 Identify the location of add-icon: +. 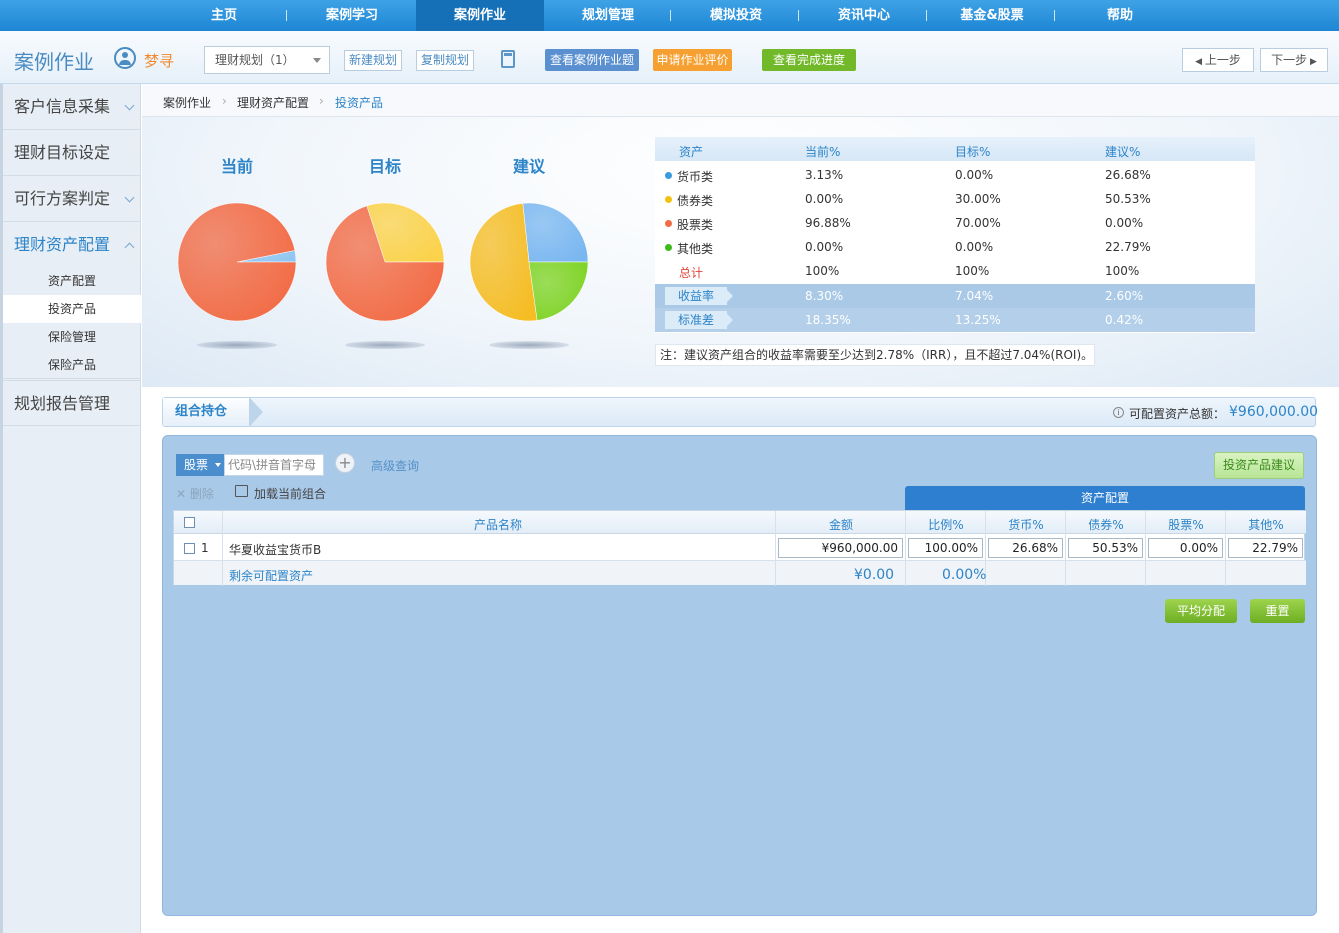
(345, 463).